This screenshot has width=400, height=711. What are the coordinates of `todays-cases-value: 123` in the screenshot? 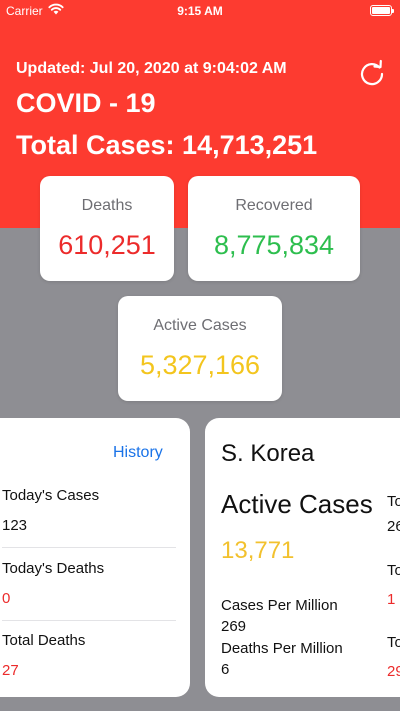 It's located at (15, 525).